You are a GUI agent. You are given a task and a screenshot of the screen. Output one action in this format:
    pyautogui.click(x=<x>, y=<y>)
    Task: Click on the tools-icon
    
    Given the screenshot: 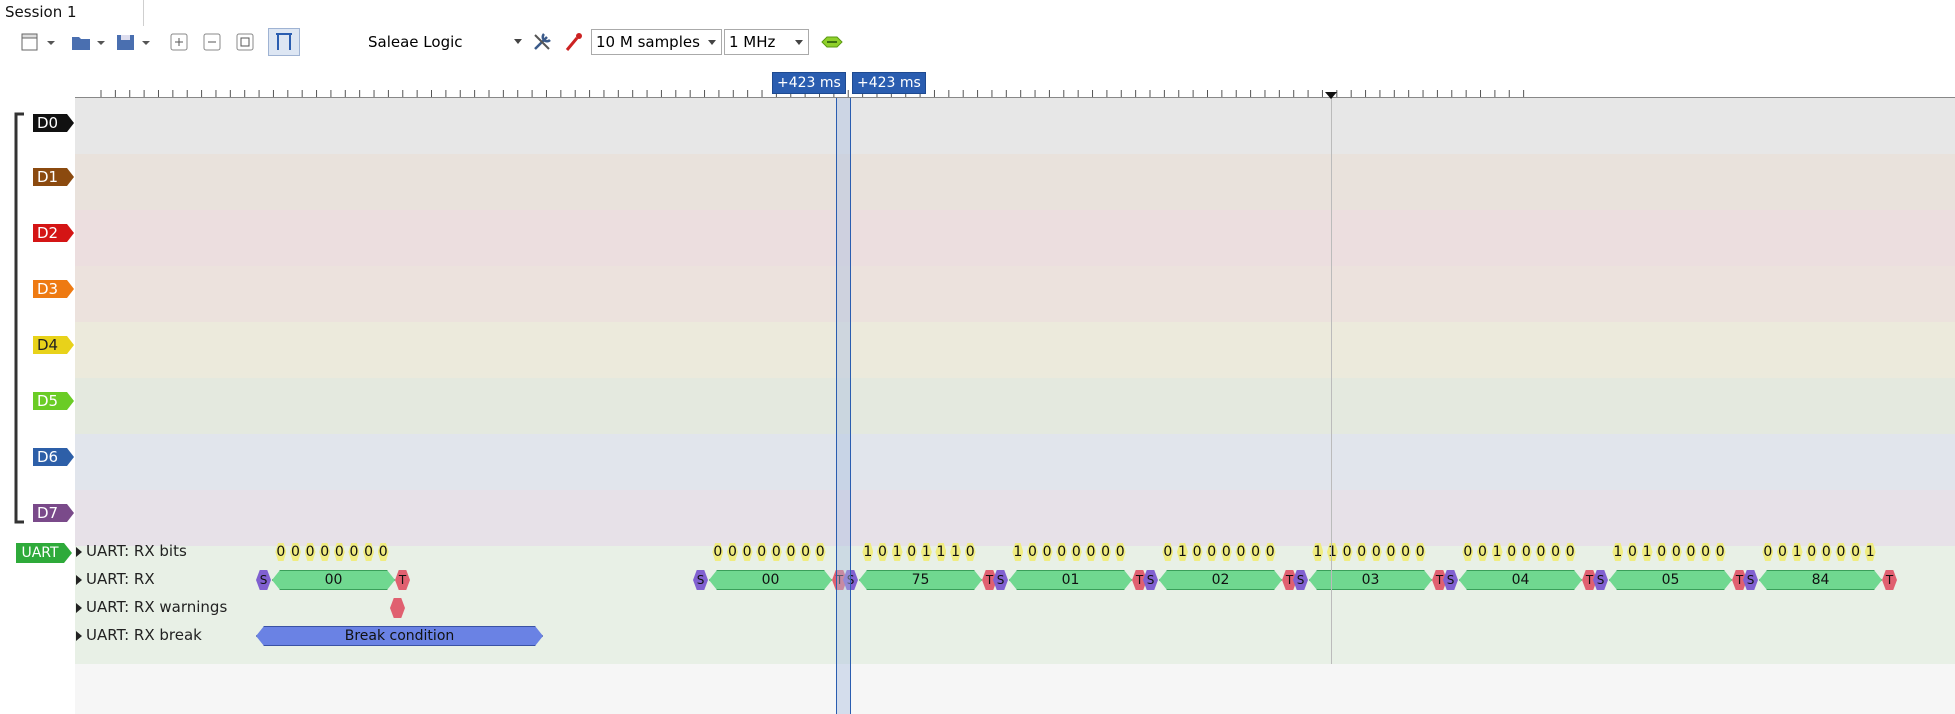 What is the action you would take?
    pyautogui.click(x=542, y=41)
    